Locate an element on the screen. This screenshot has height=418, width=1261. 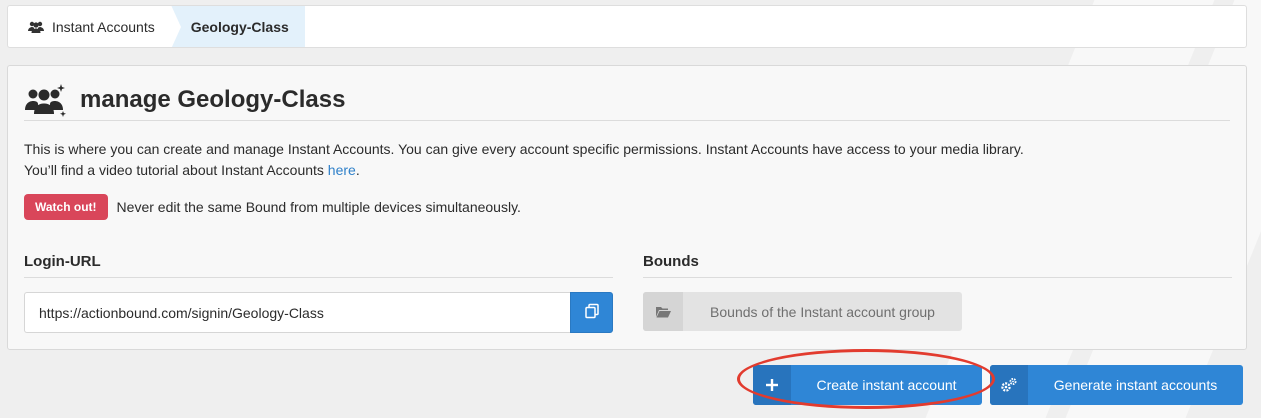
copy-url-button is located at coordinates (591, 312).